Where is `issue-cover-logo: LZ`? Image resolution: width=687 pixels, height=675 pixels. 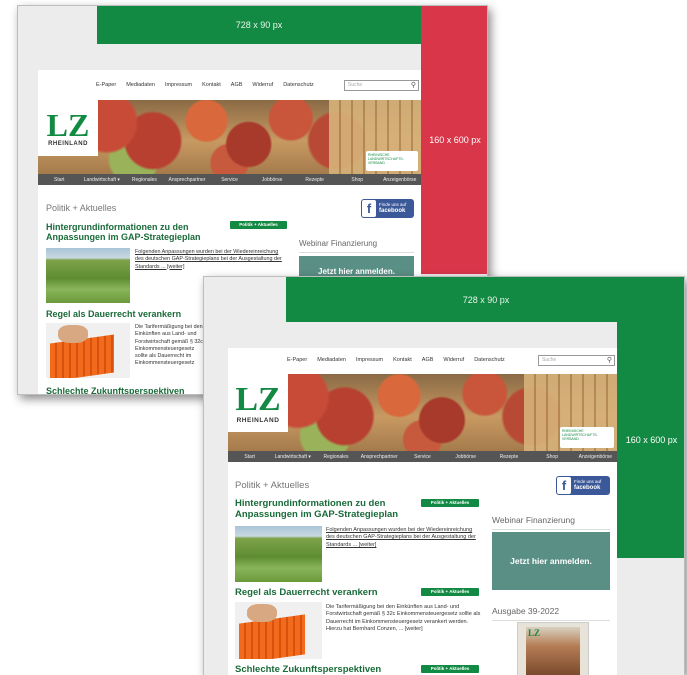
issue-cover-logo: LZ is located at coordinates (534, 633).